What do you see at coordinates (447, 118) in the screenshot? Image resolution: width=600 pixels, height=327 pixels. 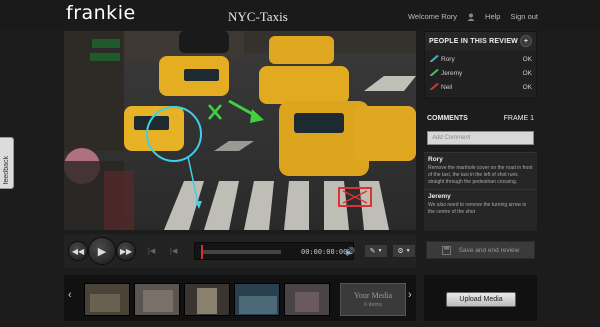 I see `comments-heading: COMMENTS` at bounding box center [447, 118].